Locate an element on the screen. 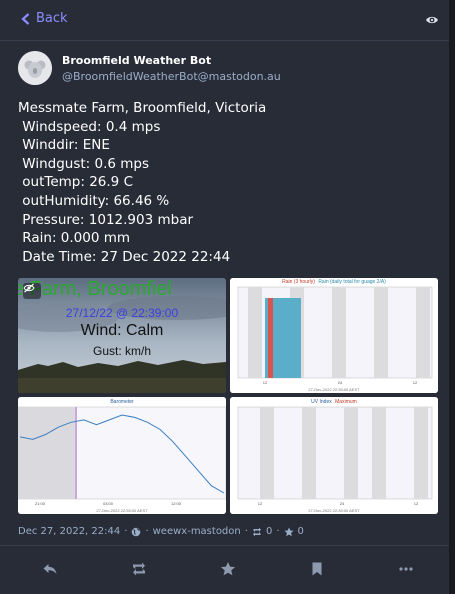 This screenshot has width=455, height=594. more-button is located at coordinates (406, 569).